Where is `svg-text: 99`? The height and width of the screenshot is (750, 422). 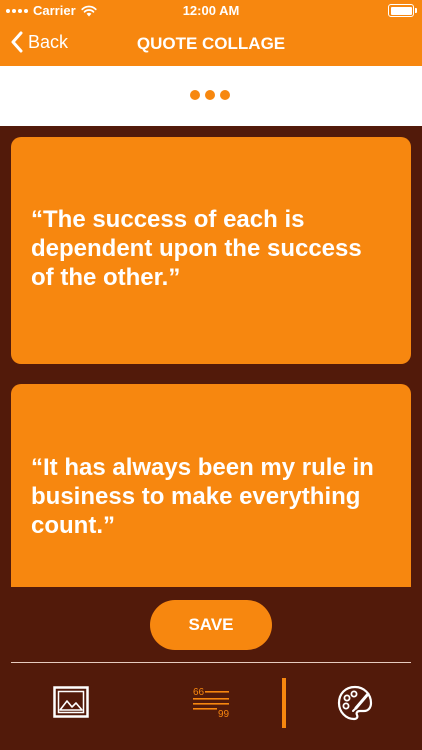 svg-text: 99 is located at coordinates (224, 713).